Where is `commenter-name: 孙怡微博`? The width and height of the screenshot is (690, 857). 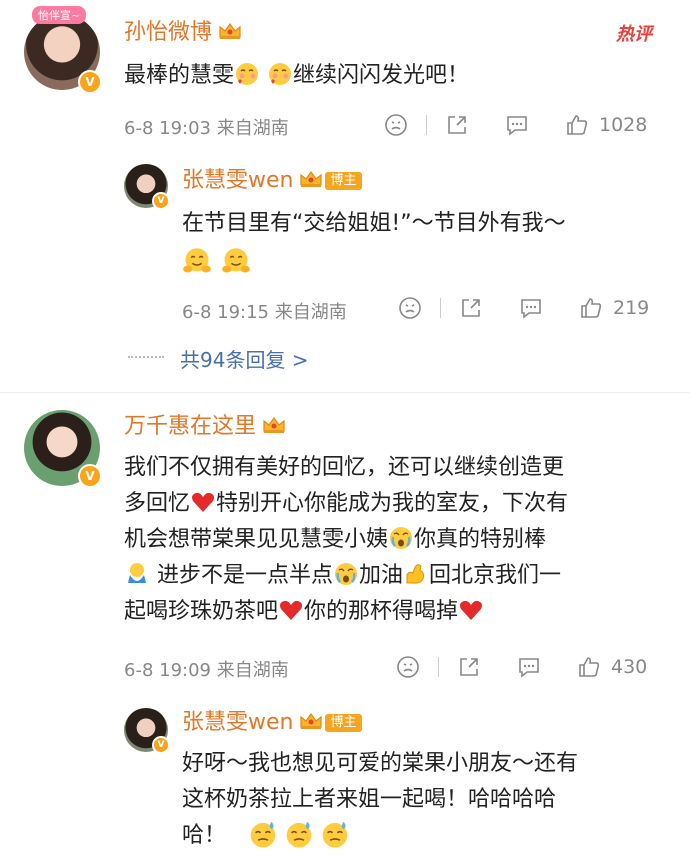
commenter-name: 孙怡微博 is located at coordinates (183, 33).